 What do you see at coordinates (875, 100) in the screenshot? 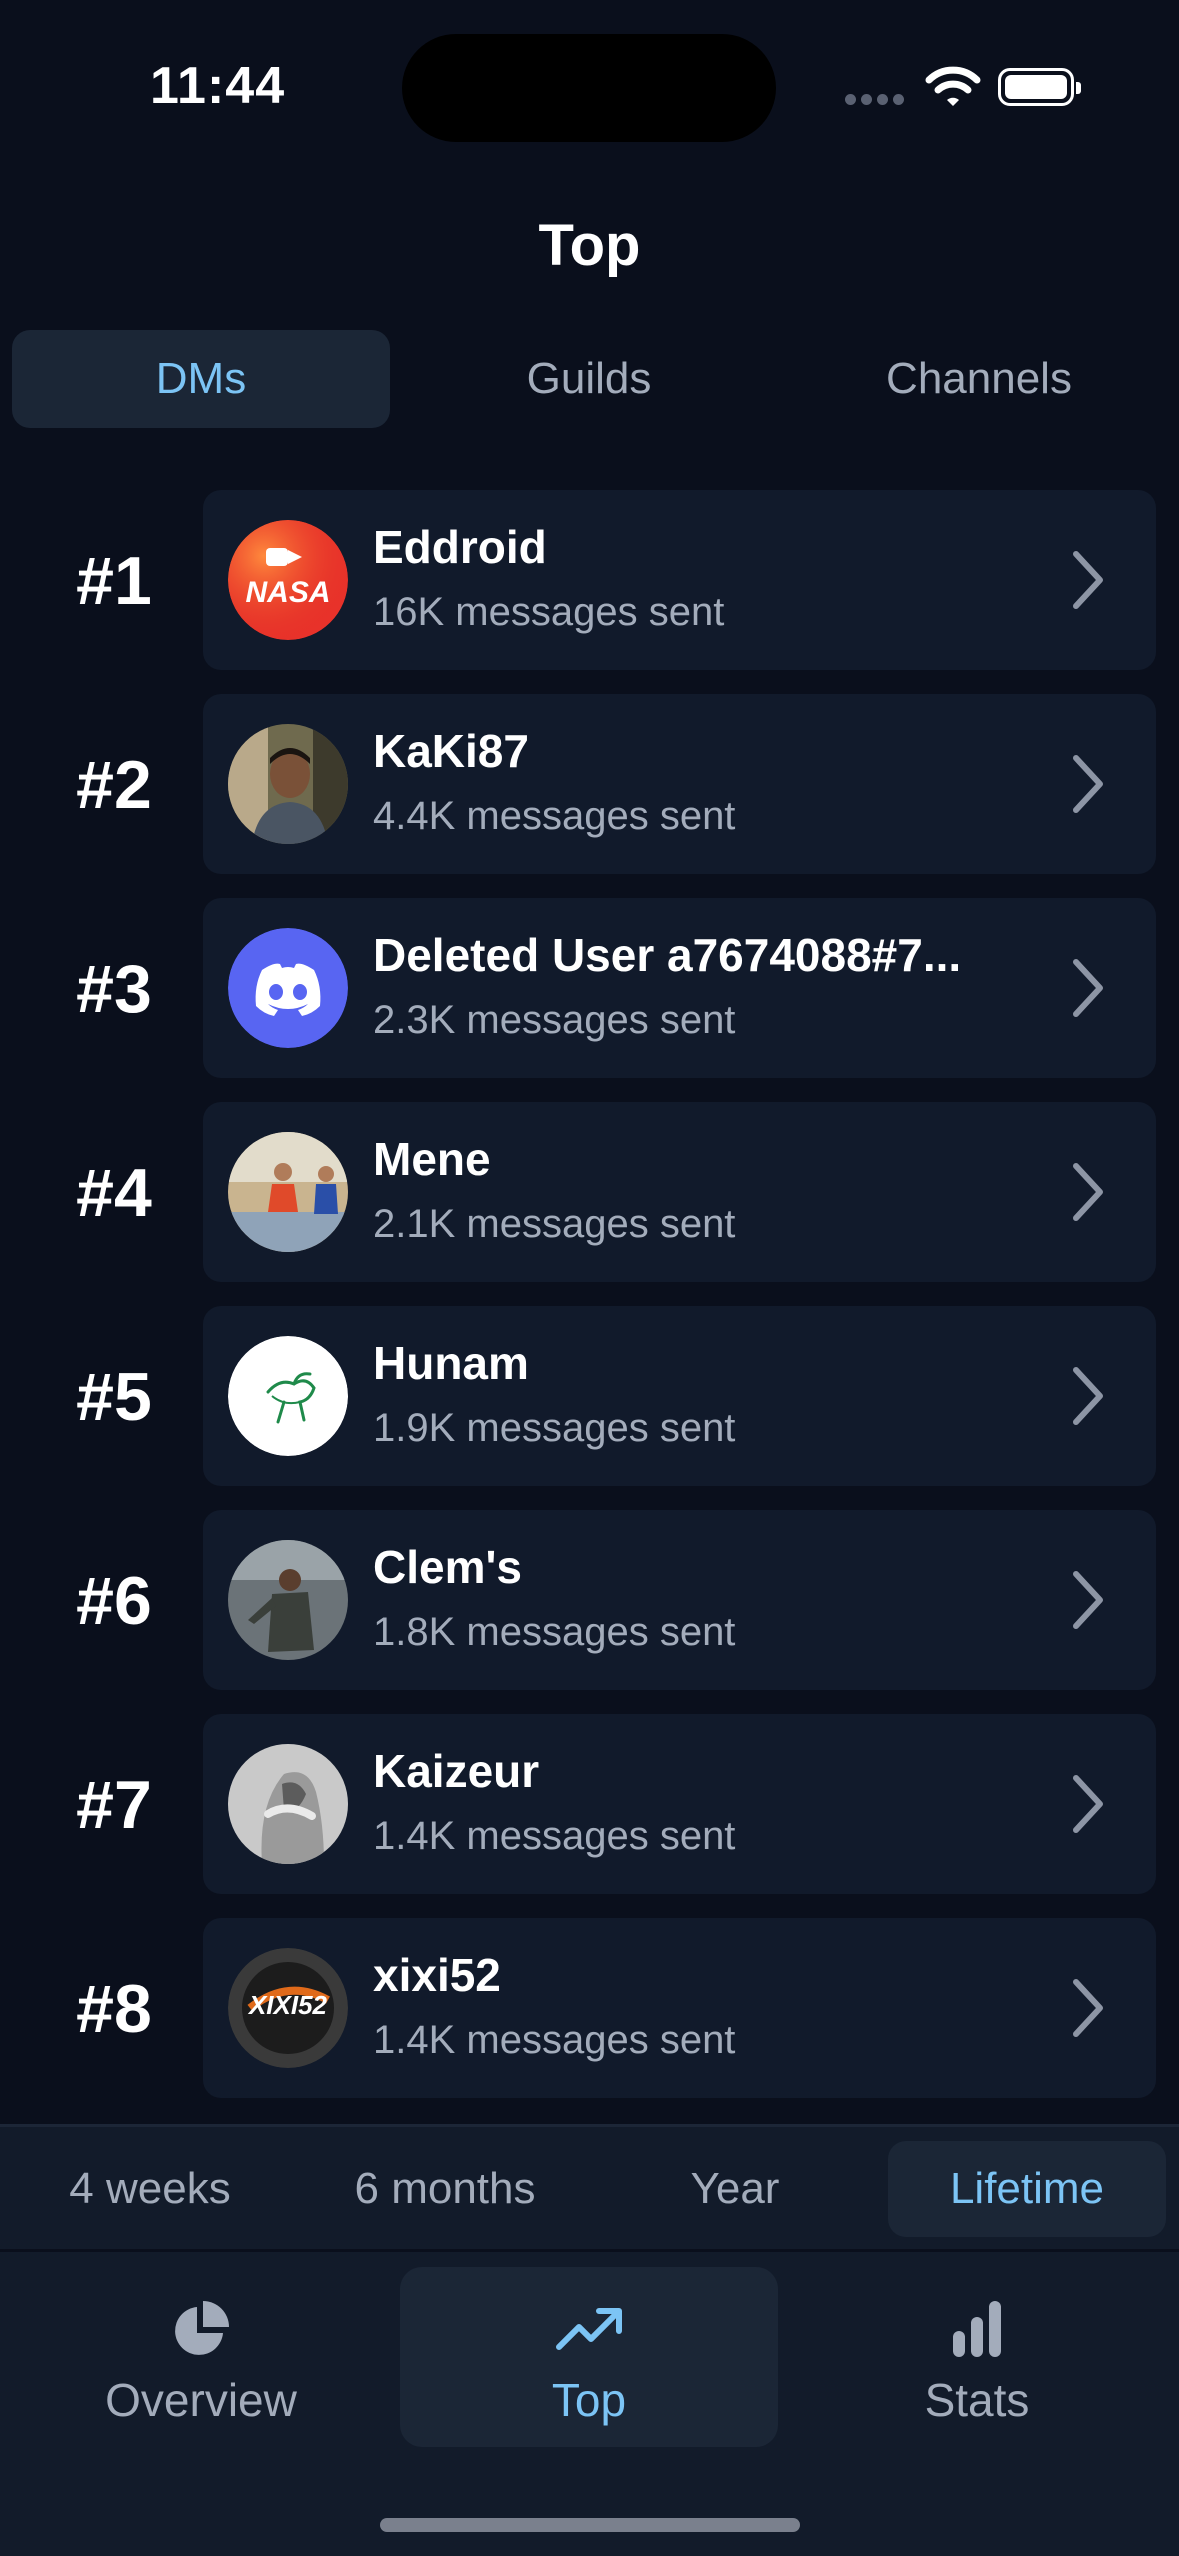
I see `cellular-signal-icon` at bounding box center [875, 100].